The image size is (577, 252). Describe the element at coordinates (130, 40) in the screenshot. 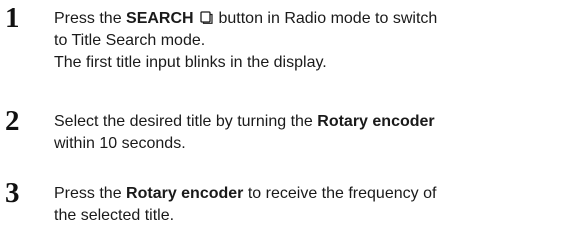

I see `step-line: to Title Search mode.` at that location.